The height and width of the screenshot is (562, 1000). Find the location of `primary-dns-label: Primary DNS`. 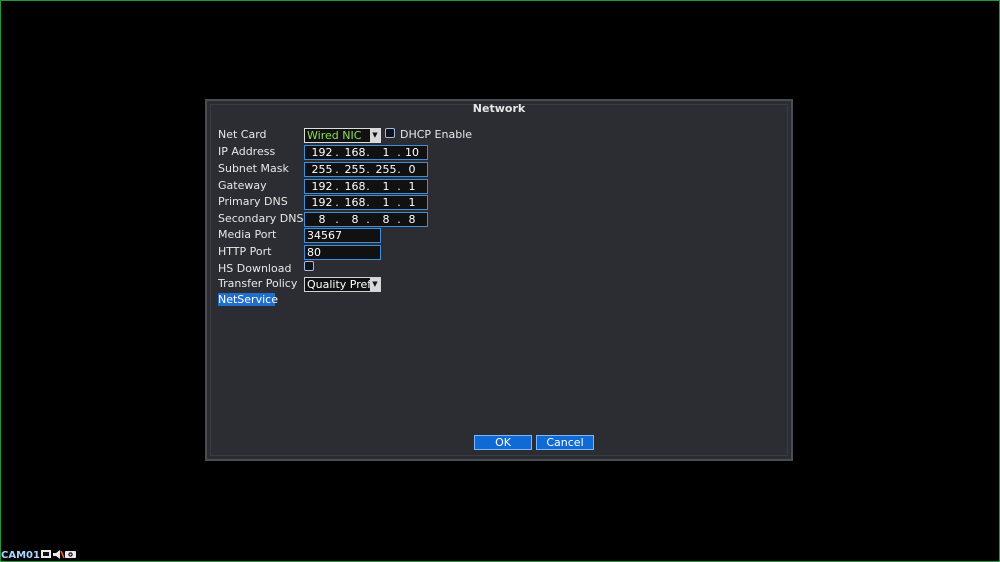

primary-dns-label: Primary DNS is located at coordinates (253, 201).